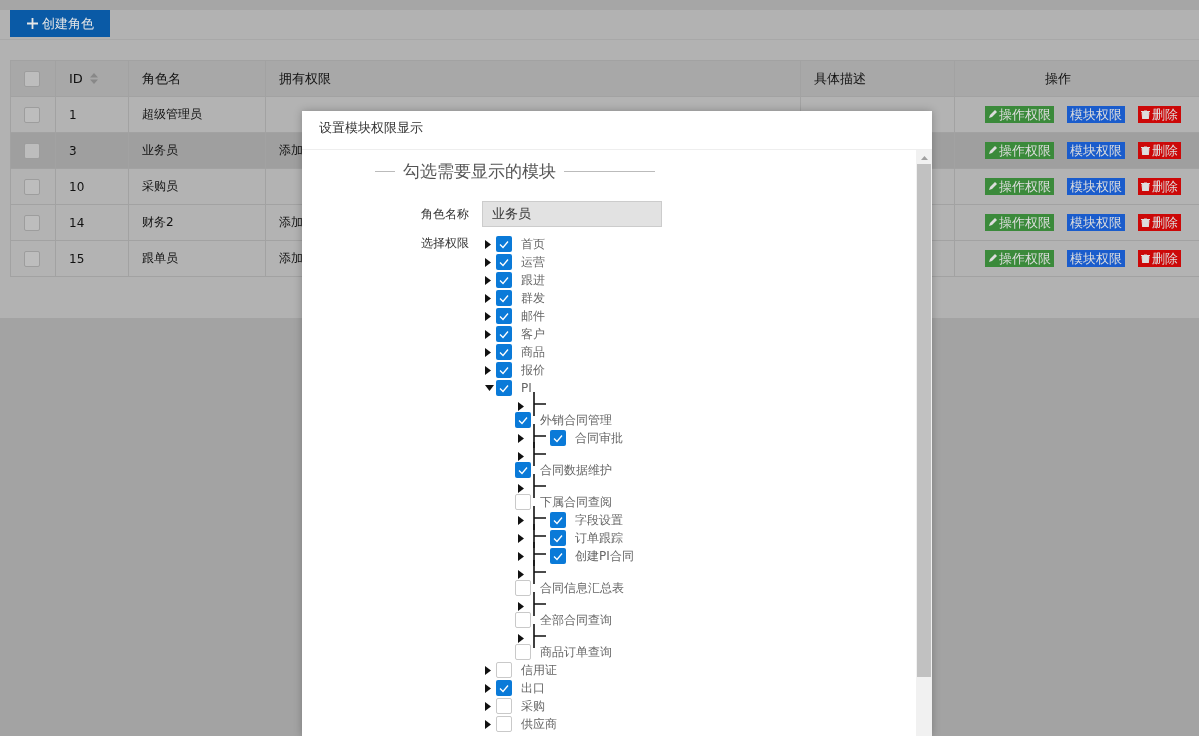 This screenshot has height=736, width=1199. Describe the element at coordinates (489, 388) in the screenshot. I see `caret-down-icon` at that location.